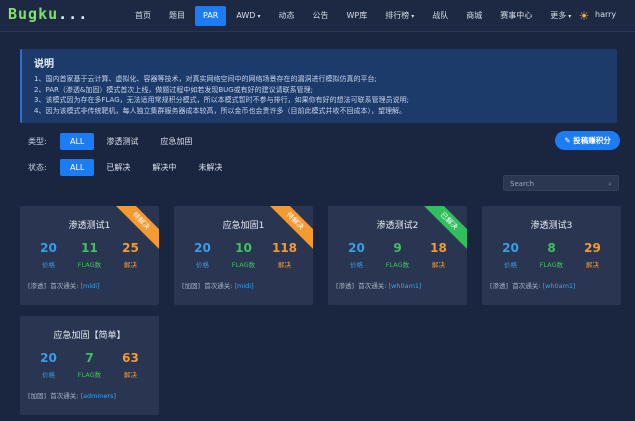 The width and height of the screenshot is (635, 421). I want to click on sun-icon: ☀, so click(584, 16).